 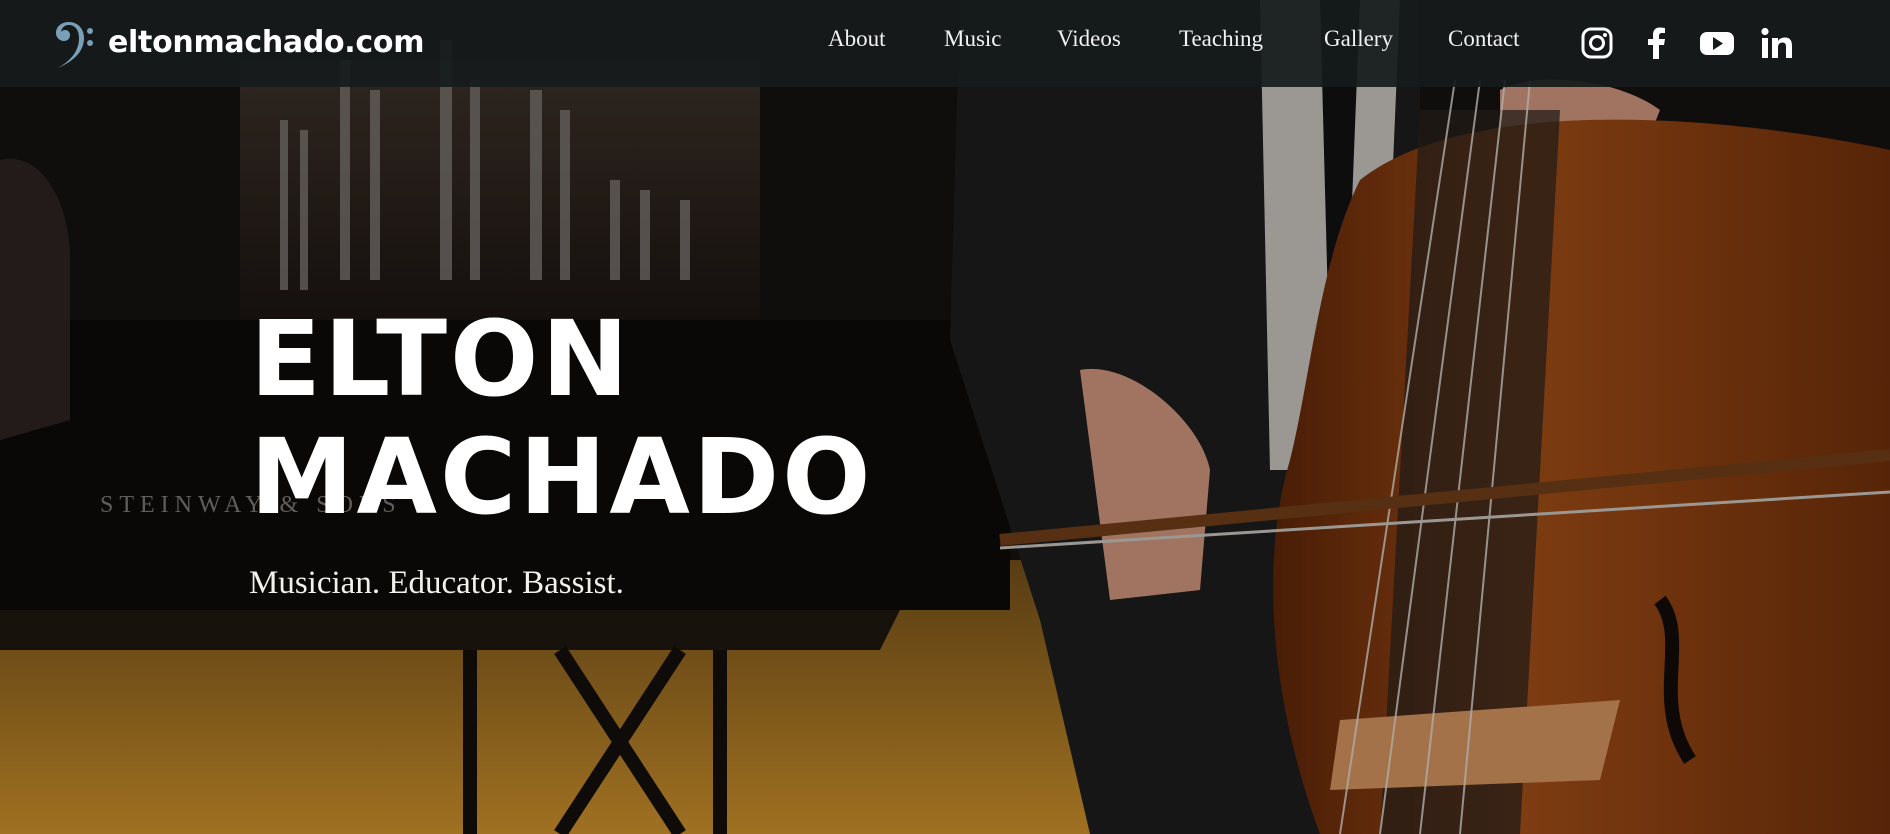 What do you see at coordinates (1118, 39) in the screenshot?
I see `nav-item-videos: Videos` at bounding box center [1118, 39].